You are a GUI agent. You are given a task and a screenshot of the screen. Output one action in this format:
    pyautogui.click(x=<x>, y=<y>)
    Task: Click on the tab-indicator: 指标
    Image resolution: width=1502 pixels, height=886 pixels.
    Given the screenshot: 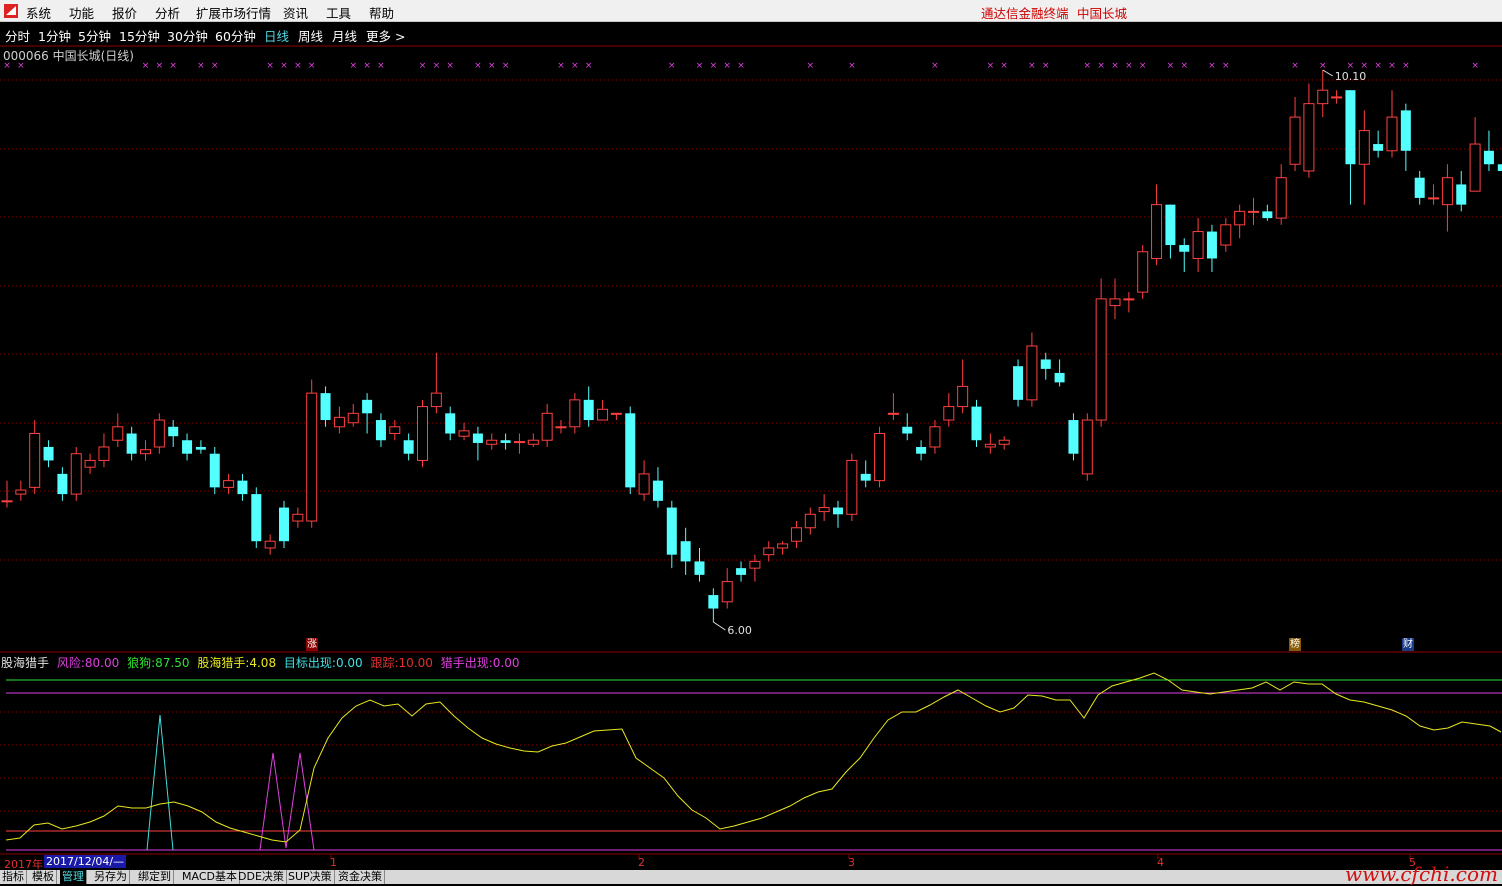 What is the action you would take?
    pyautogui.click(x=13, y=877)
    